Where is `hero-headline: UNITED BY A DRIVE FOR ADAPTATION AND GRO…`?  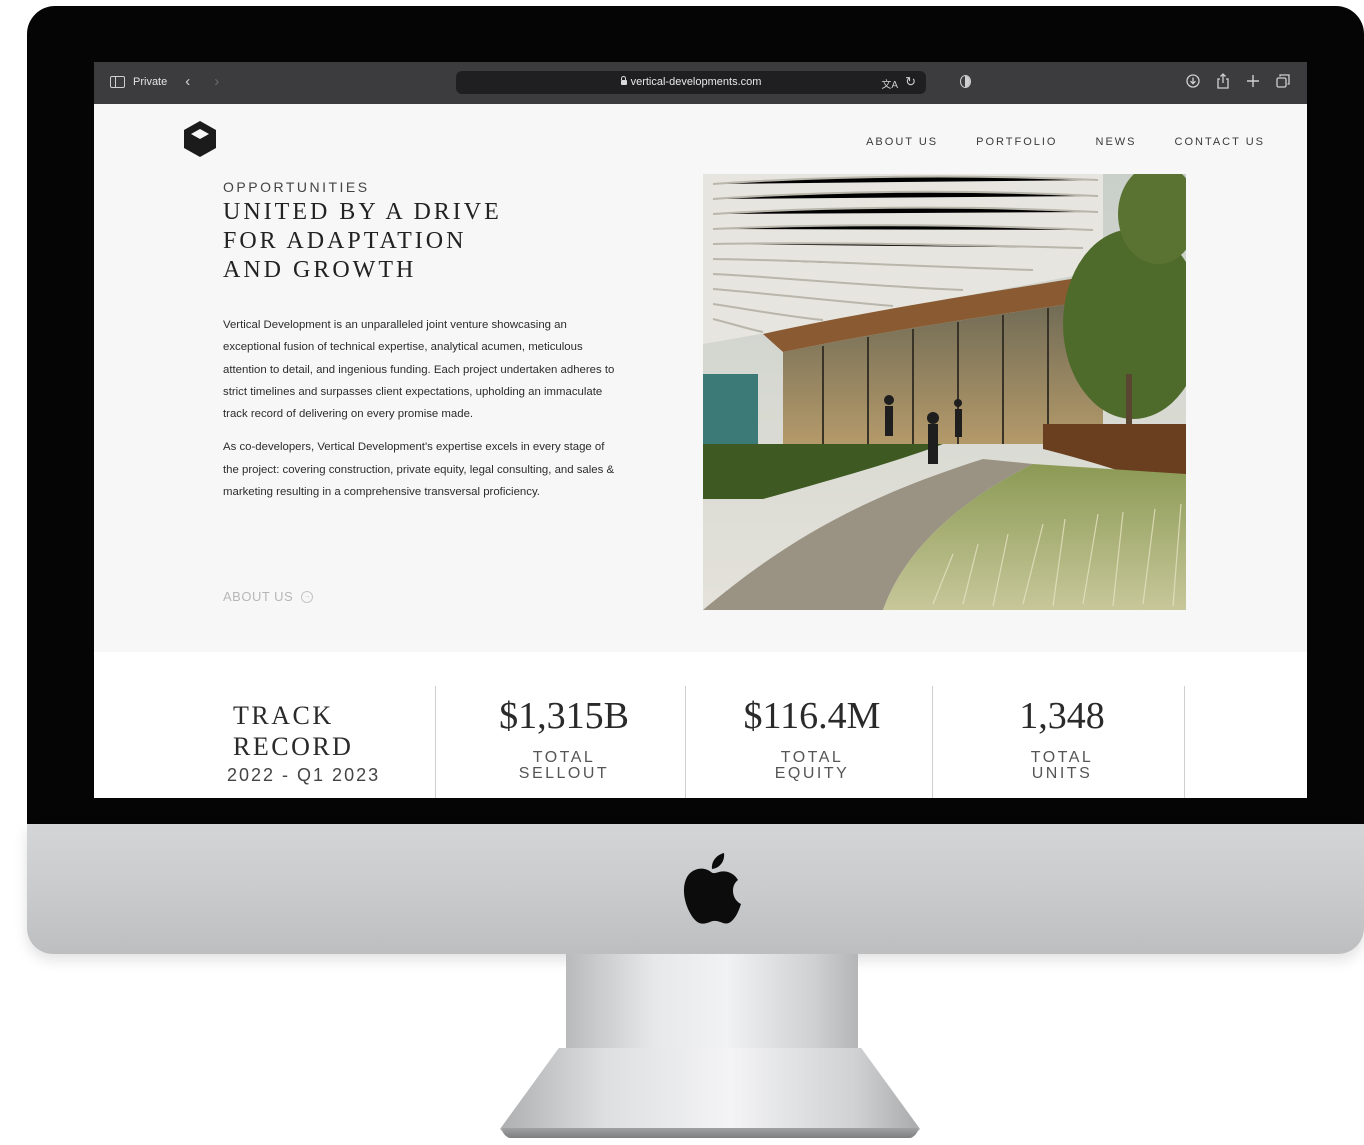 hero-headline: UNITED BY A DRIVE FOR ADAPTATION AND GRO… is located at coordinates (413, 241).